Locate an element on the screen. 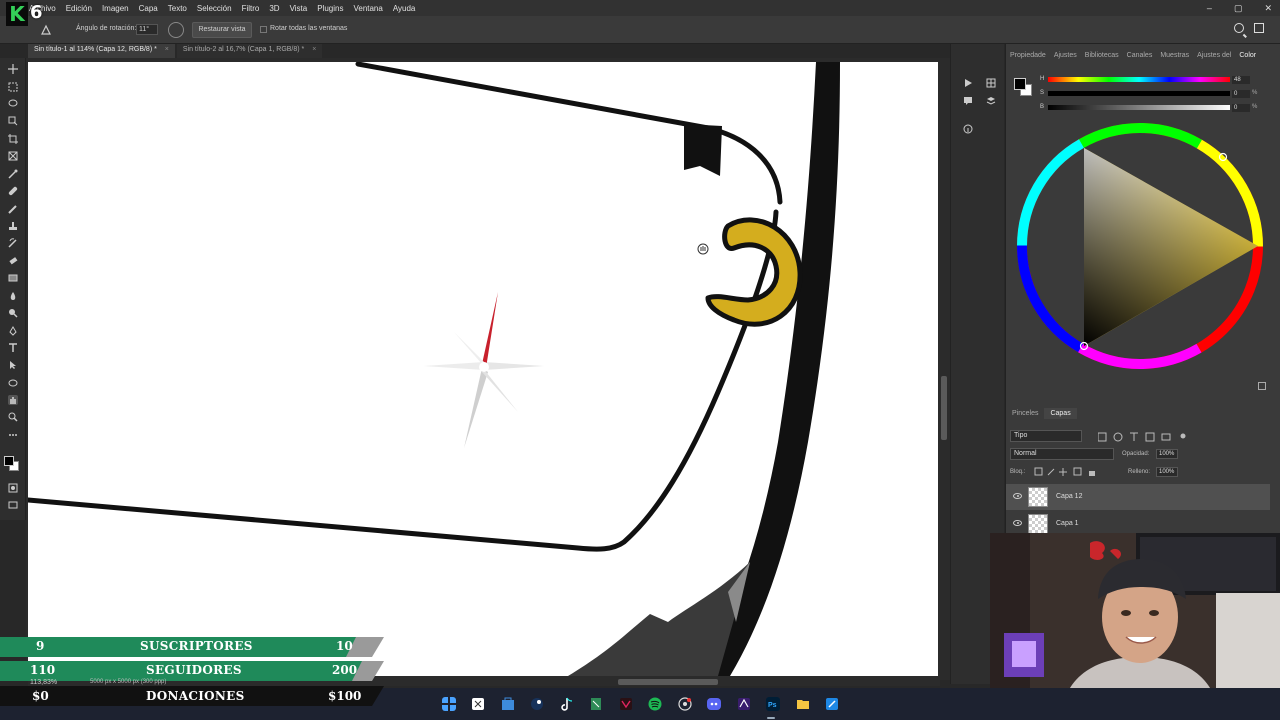  healing-icon is located at coordinates (13, 191).